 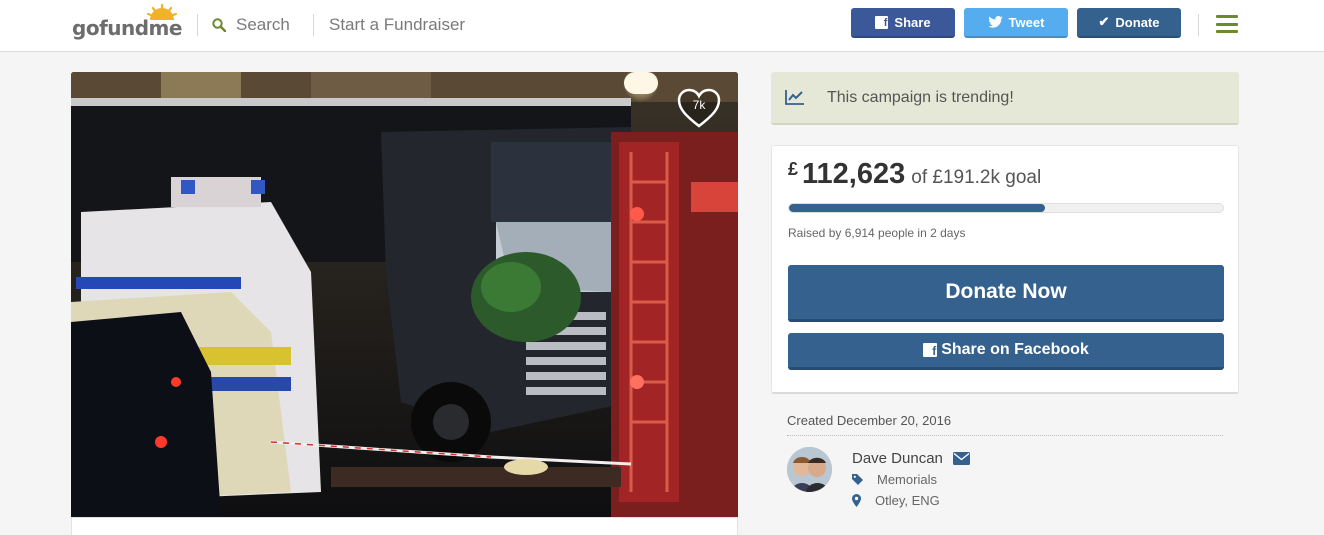 What do you see at coordinates (907, 500) in the screenshot?
I see `location-text: Otley, ENG` at bounding box center [907, 500].